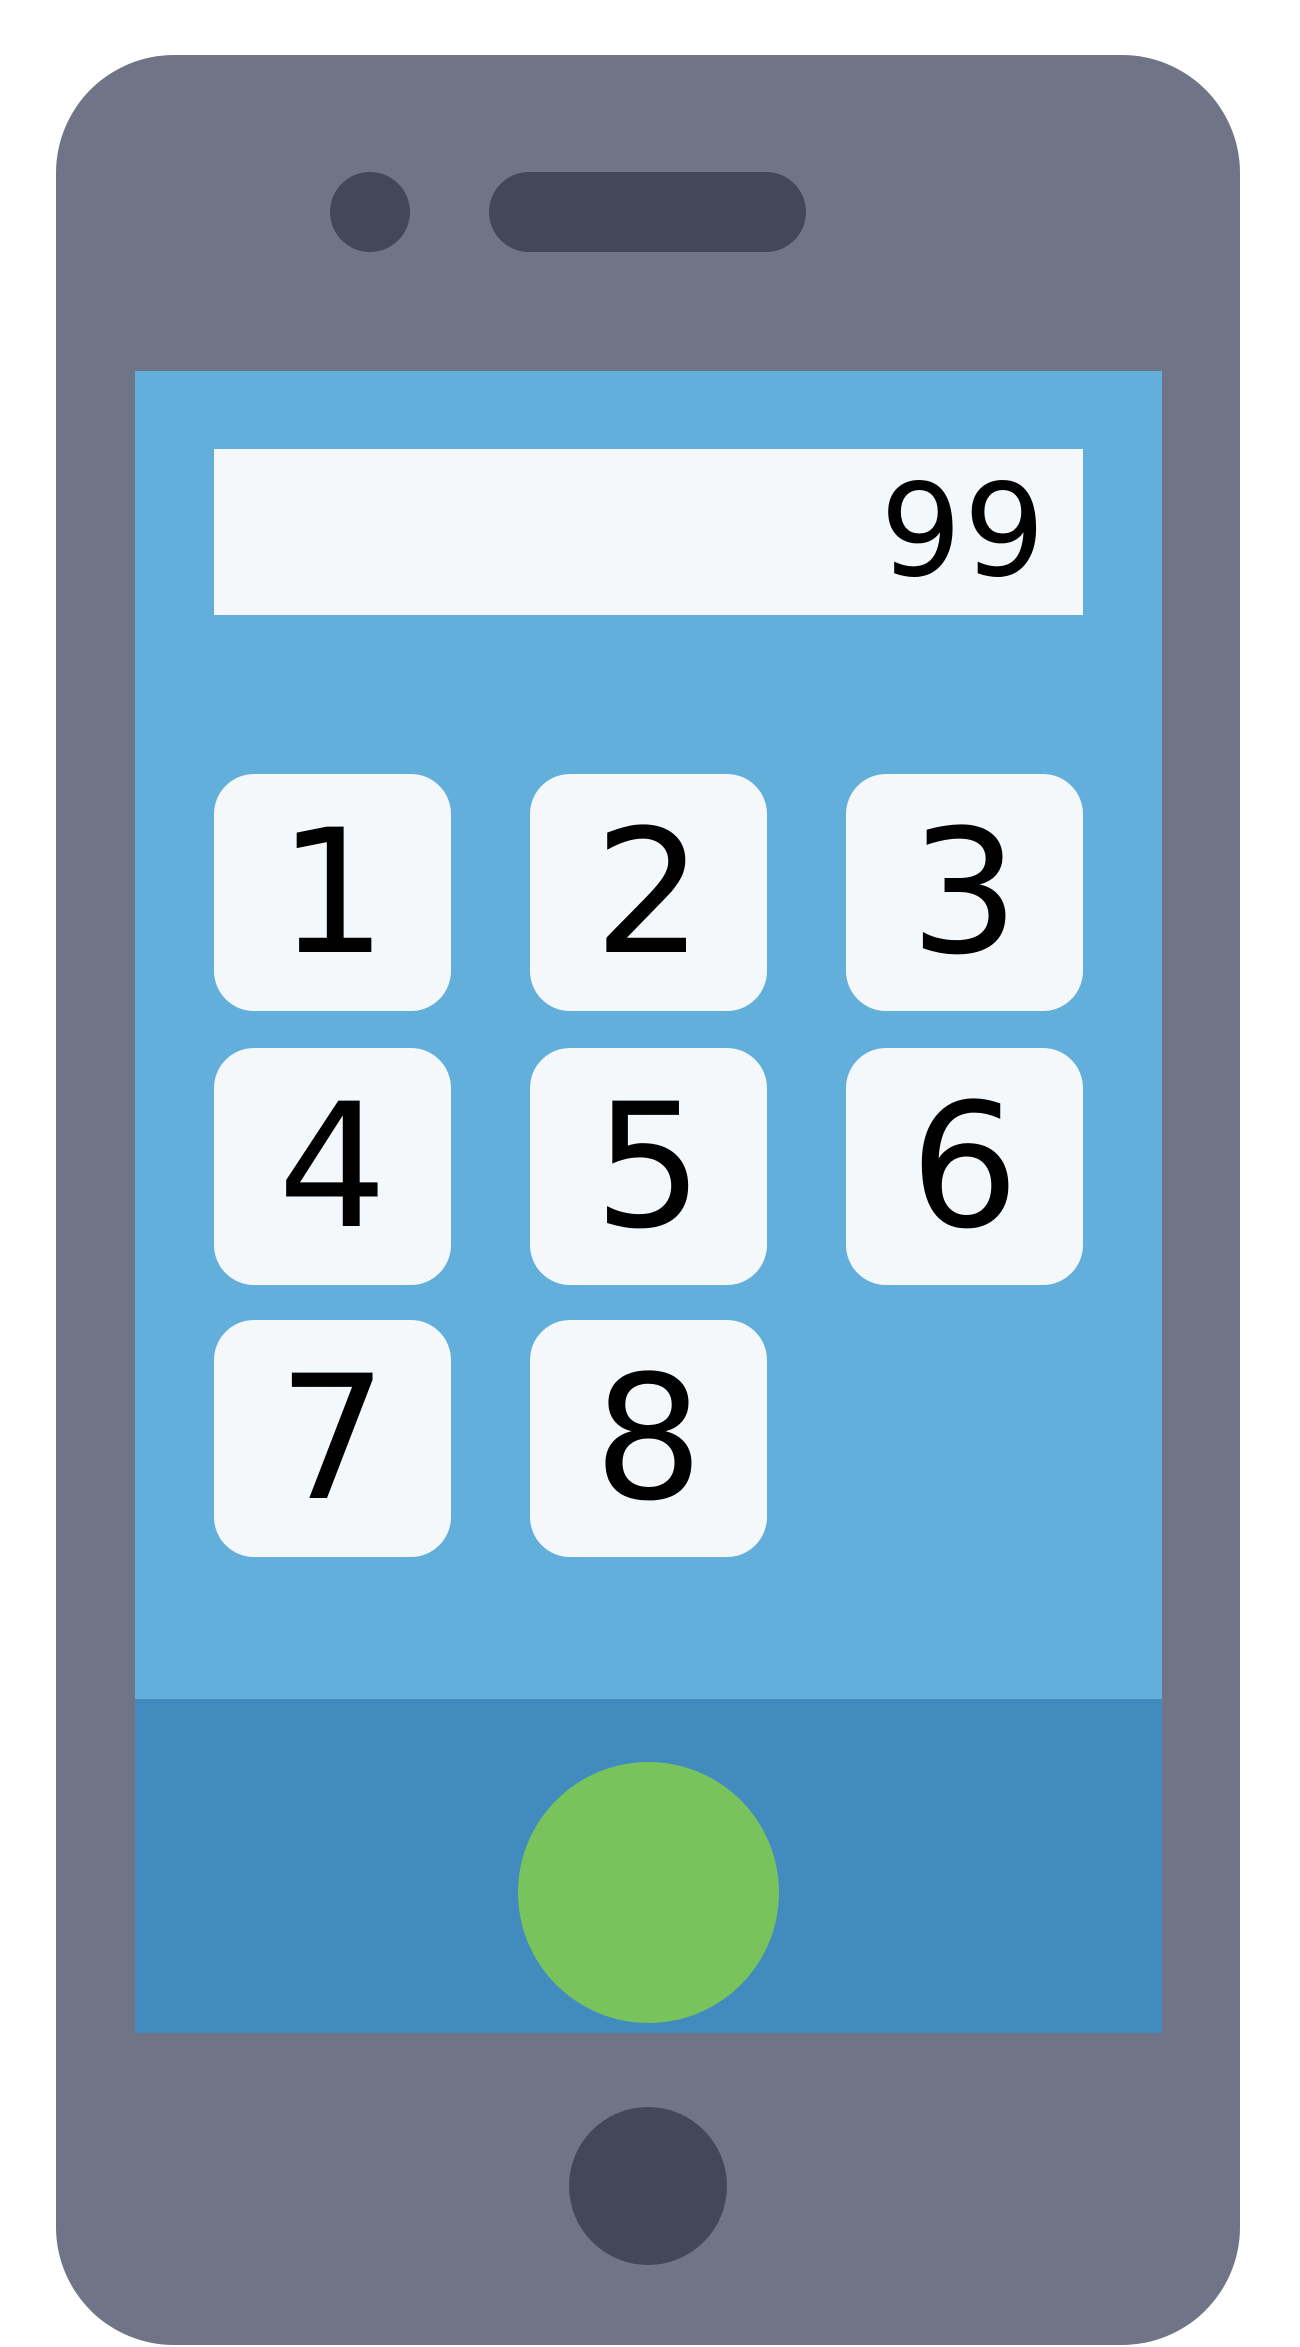 The width and height of the screenshot is (1300, 2347). What do you see at coordinates (648, 1166) in the screenshot?
I see `key-5: 5` at bounding box center [648, 1166].